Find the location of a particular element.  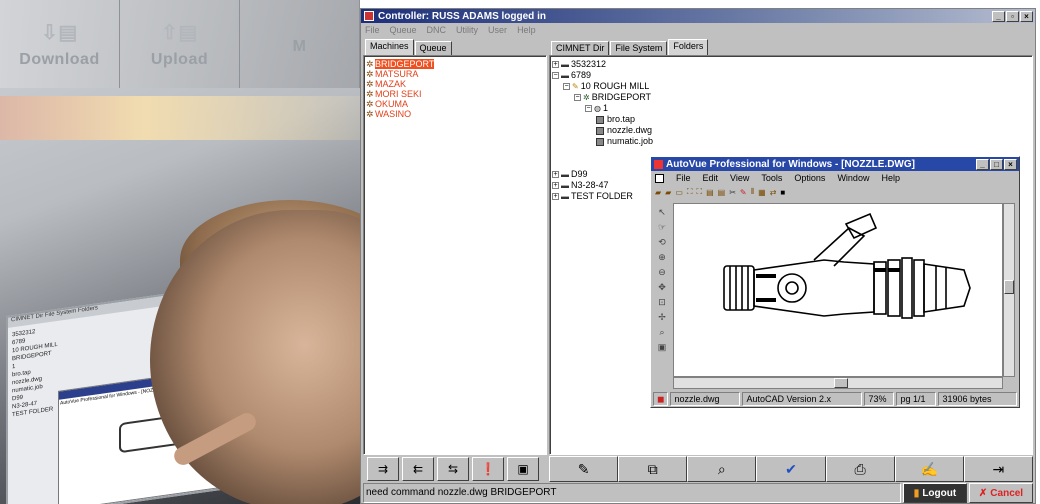

tree-node: + ▬ 3532312 is located at coordinates (602, 64).